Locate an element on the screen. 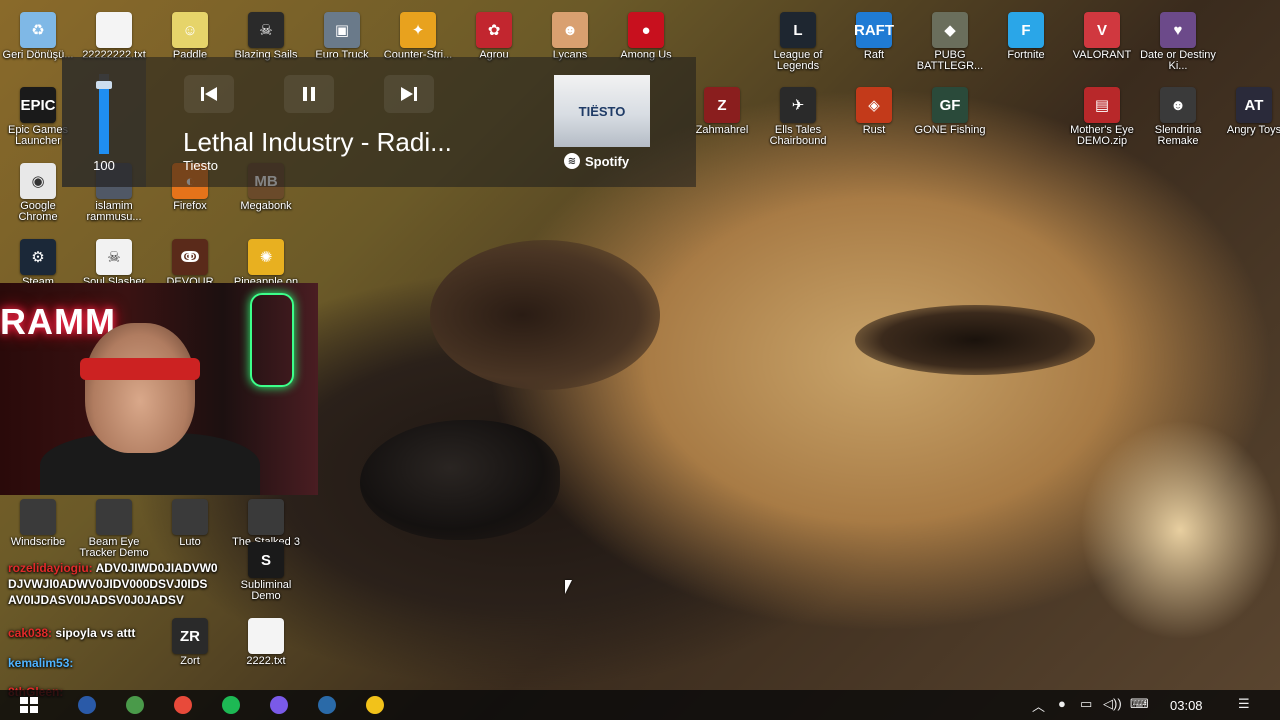 This screenshot has height=720, width=1280. beam-eye-icon is located at coordinates (114, 517).